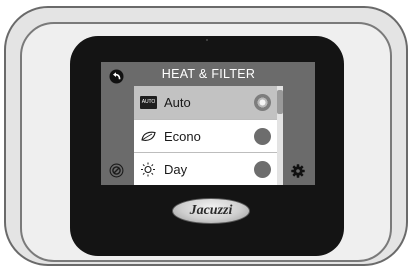 Image resolution: width=412 pixels, height=266 pixels. I want to click on leaf-icon, so click(149, 136).